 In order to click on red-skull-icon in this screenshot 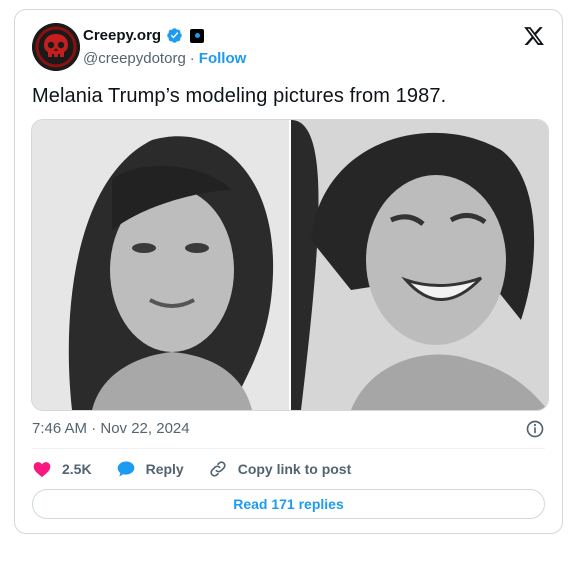, I will do `click(56, 47)`.